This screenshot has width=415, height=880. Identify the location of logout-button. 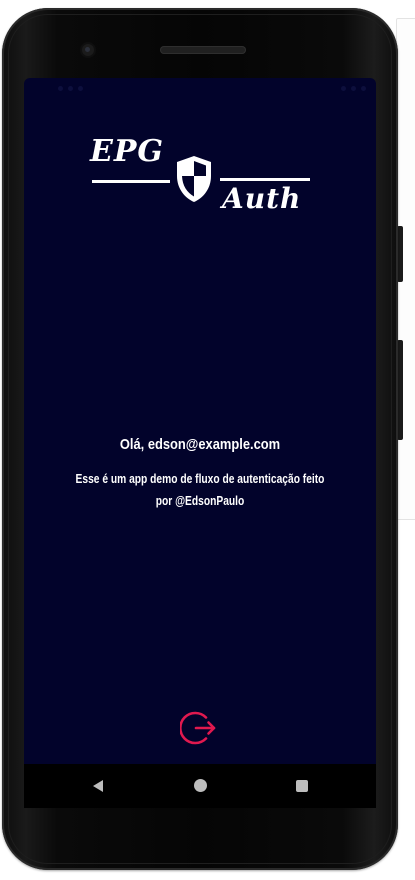
(199, 728).